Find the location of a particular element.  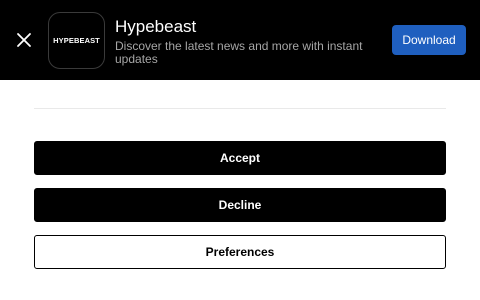

divider is located at coordinates (240, 108).